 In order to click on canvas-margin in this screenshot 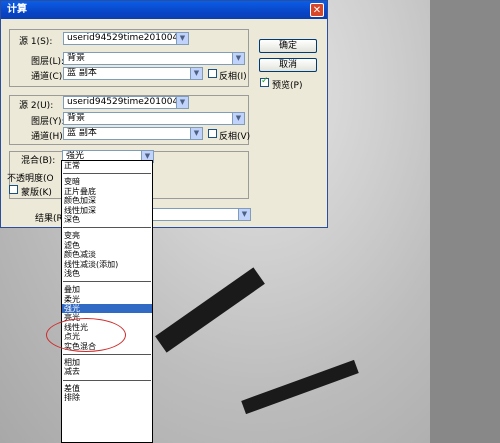, I will do `click(465, 221)`.